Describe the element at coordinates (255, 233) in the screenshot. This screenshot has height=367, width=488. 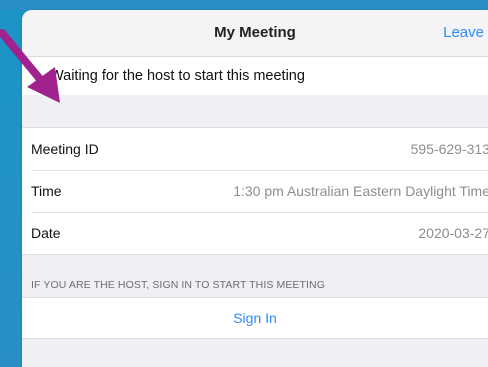
I see `date-row: Date 2020-03-27` at that location.